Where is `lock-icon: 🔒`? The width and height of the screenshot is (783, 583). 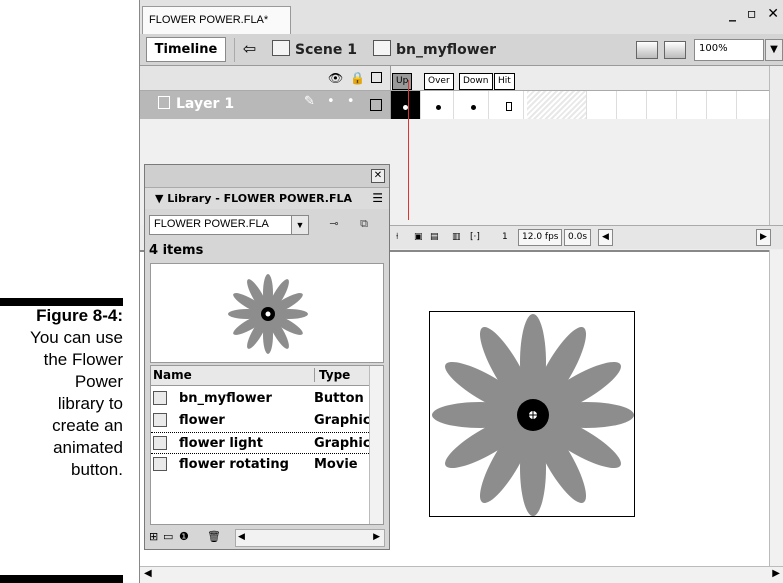 lock-icon: 🔒 is located at coordinates (357, 78).